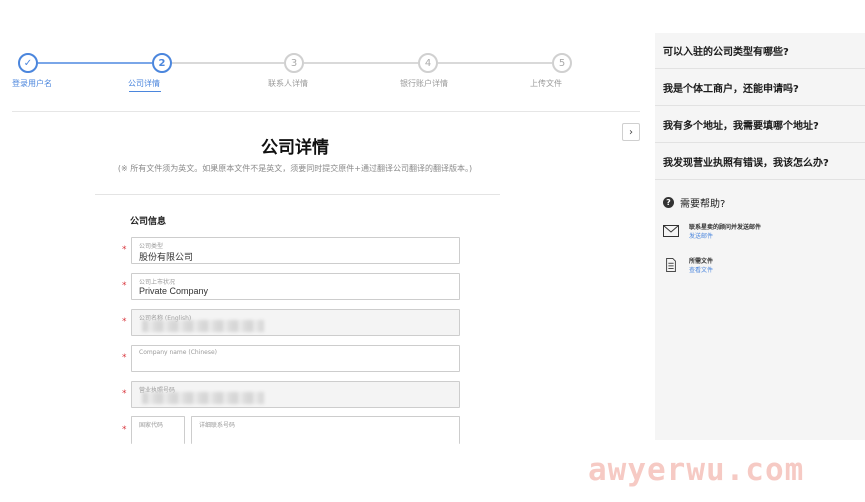  I want to click on section-title: 公司信息, so click(148, 222).